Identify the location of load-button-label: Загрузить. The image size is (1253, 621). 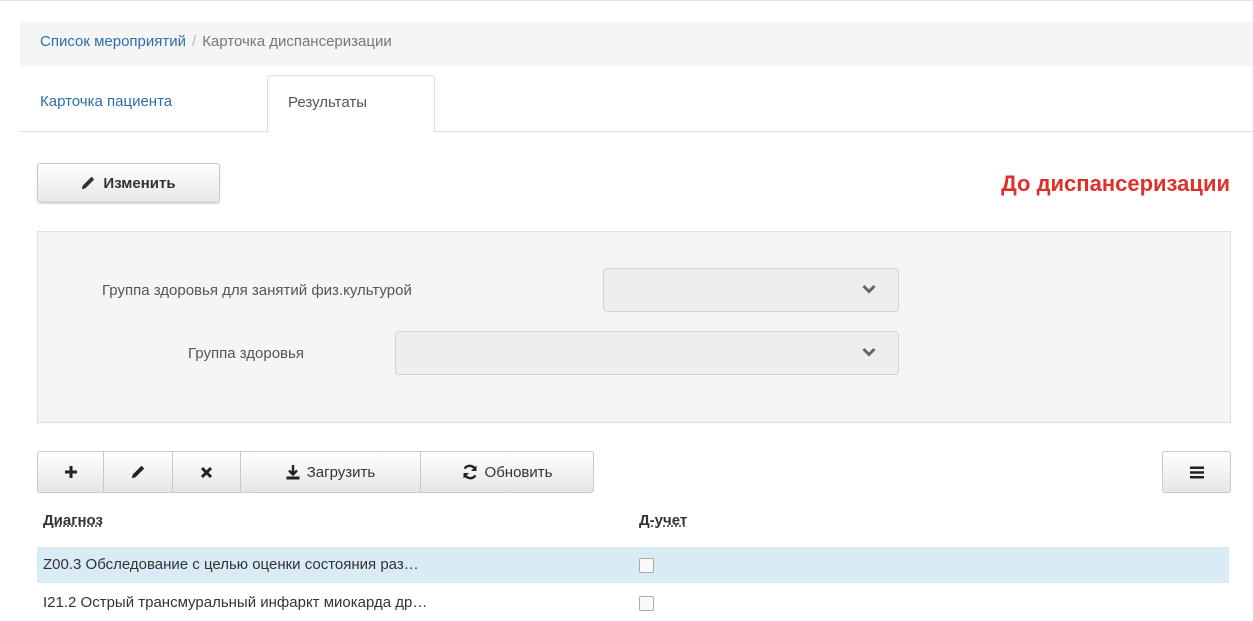
(341, 472).